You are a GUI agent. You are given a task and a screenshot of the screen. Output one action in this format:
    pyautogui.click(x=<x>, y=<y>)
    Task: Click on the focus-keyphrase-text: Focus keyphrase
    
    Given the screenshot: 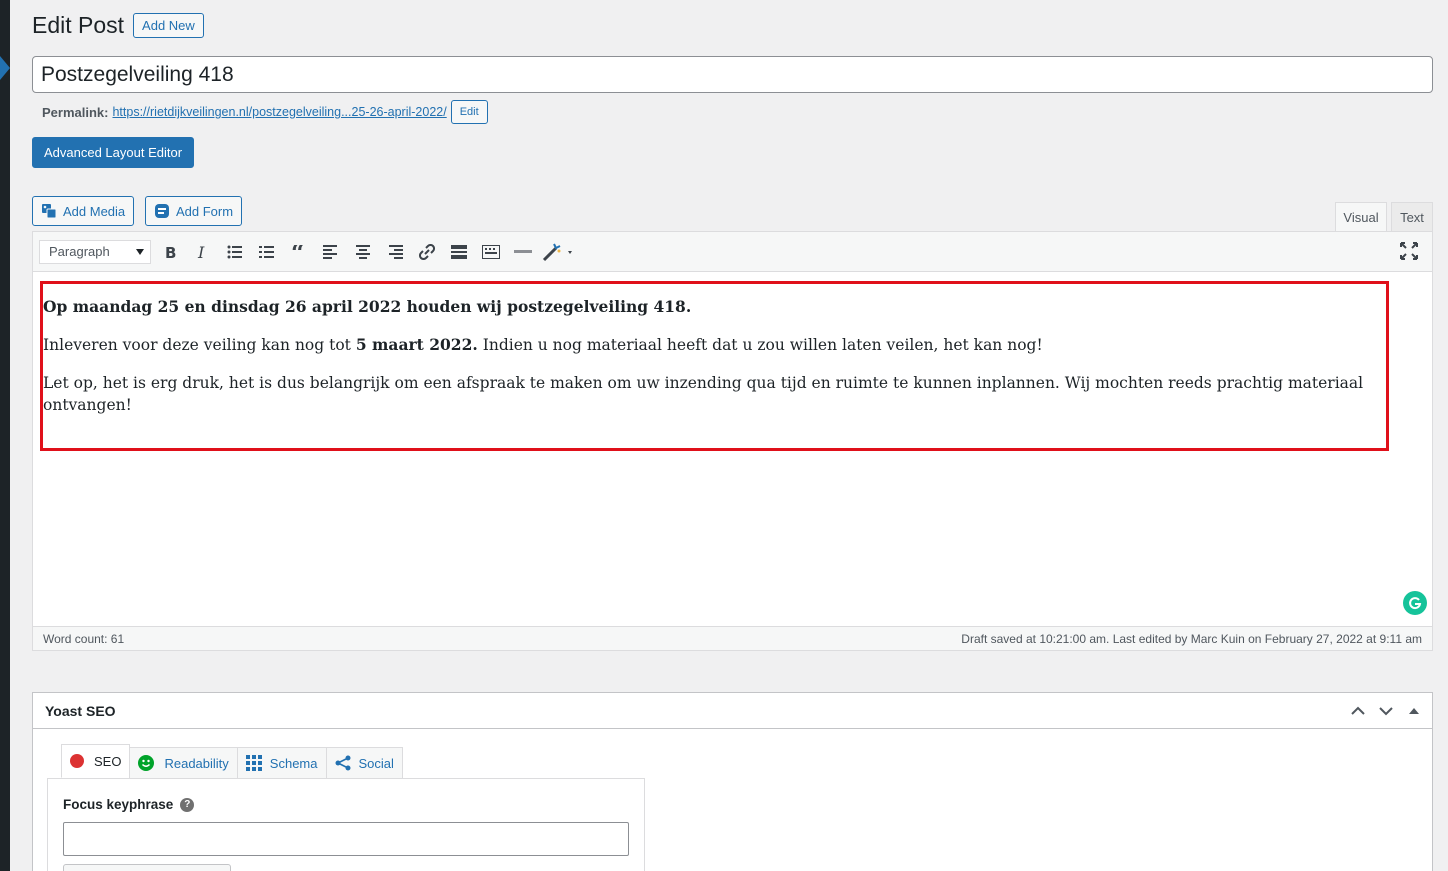 What is the action you would take?
    pyautogui.click(x=118, y=804)
    